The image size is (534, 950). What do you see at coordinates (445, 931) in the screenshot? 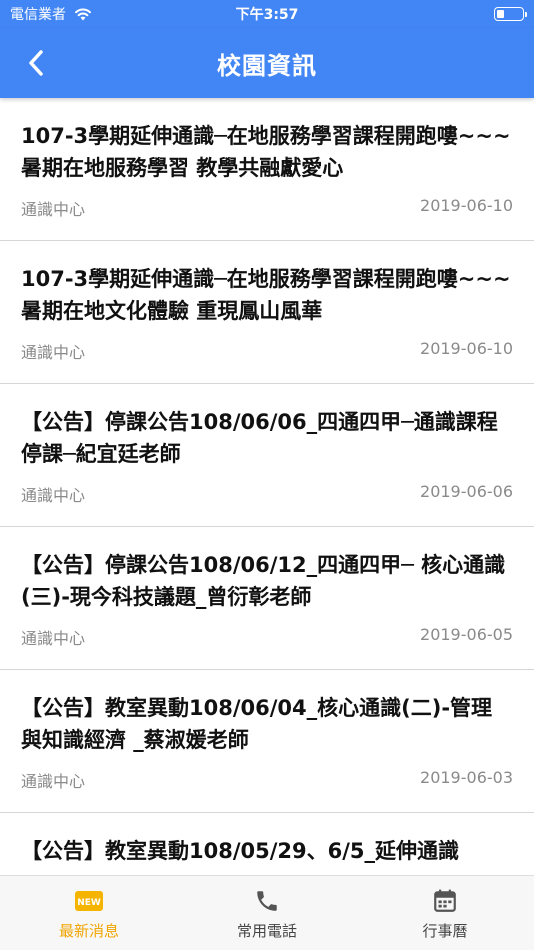
I see `tab-label: 行事曆` at bounding box center [445, 931].